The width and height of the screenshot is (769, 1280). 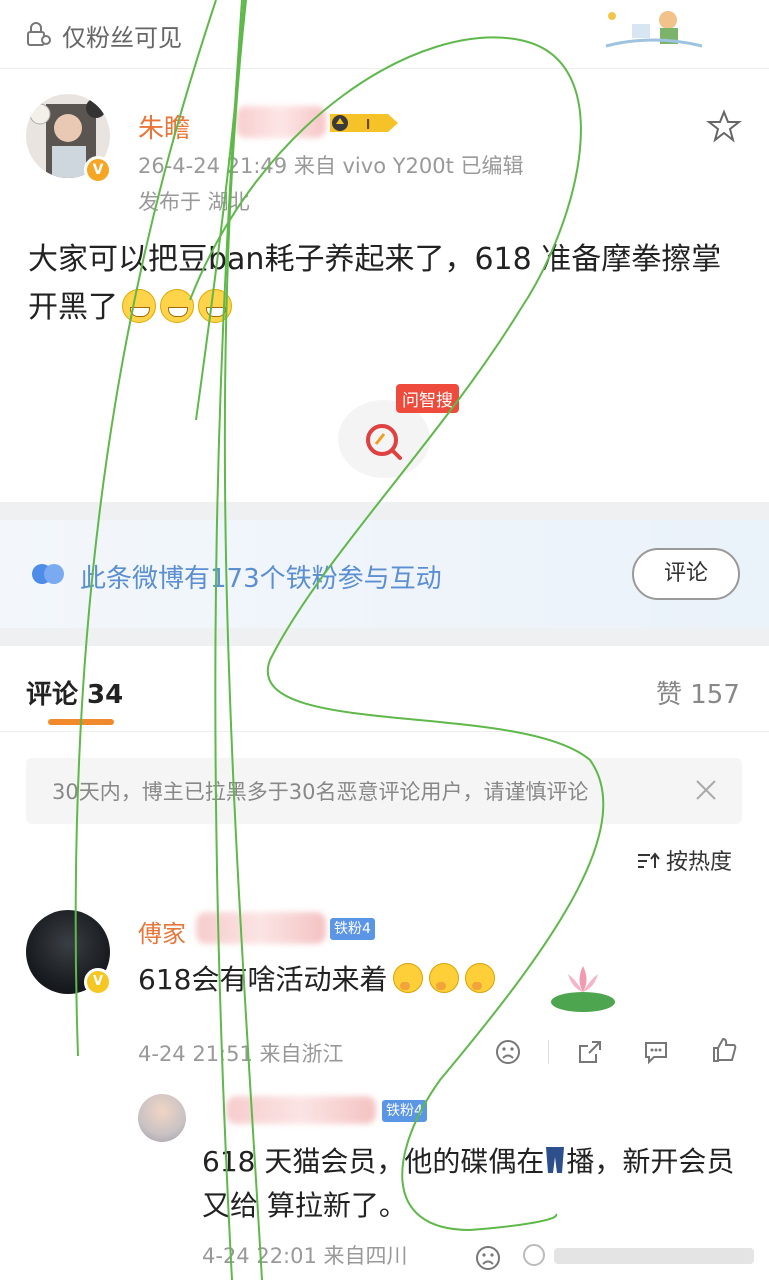 What do you see at coordinates (263, 979) in the screenshot?
I see `comment-text-body: 618会有啥活动来着` at bounding box center [263, 979].